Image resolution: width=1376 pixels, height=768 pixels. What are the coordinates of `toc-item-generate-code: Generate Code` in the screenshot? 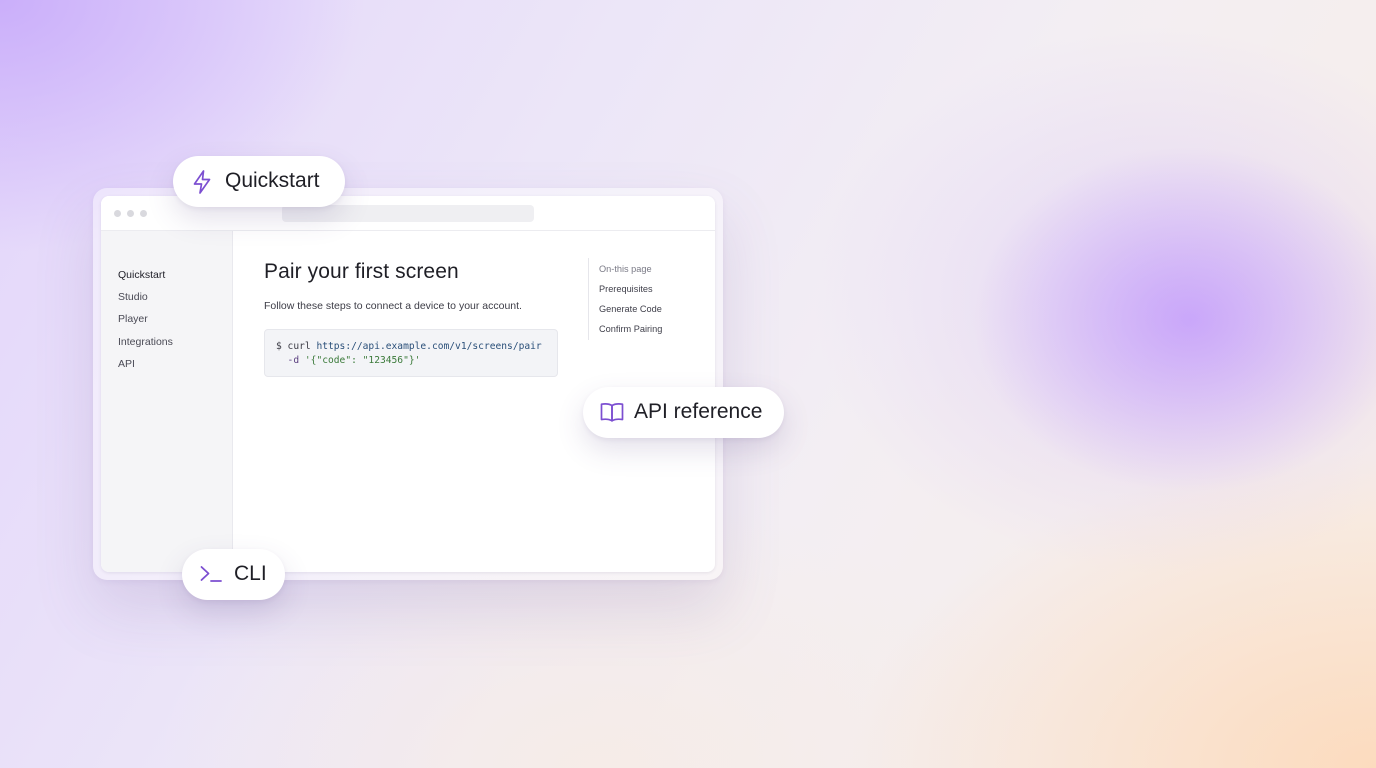 It's located at (630, 309).